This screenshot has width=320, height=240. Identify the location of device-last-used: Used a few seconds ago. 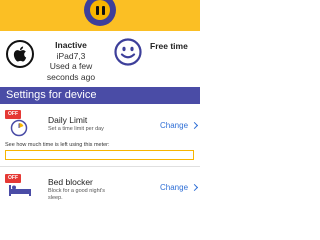
(71, 71).